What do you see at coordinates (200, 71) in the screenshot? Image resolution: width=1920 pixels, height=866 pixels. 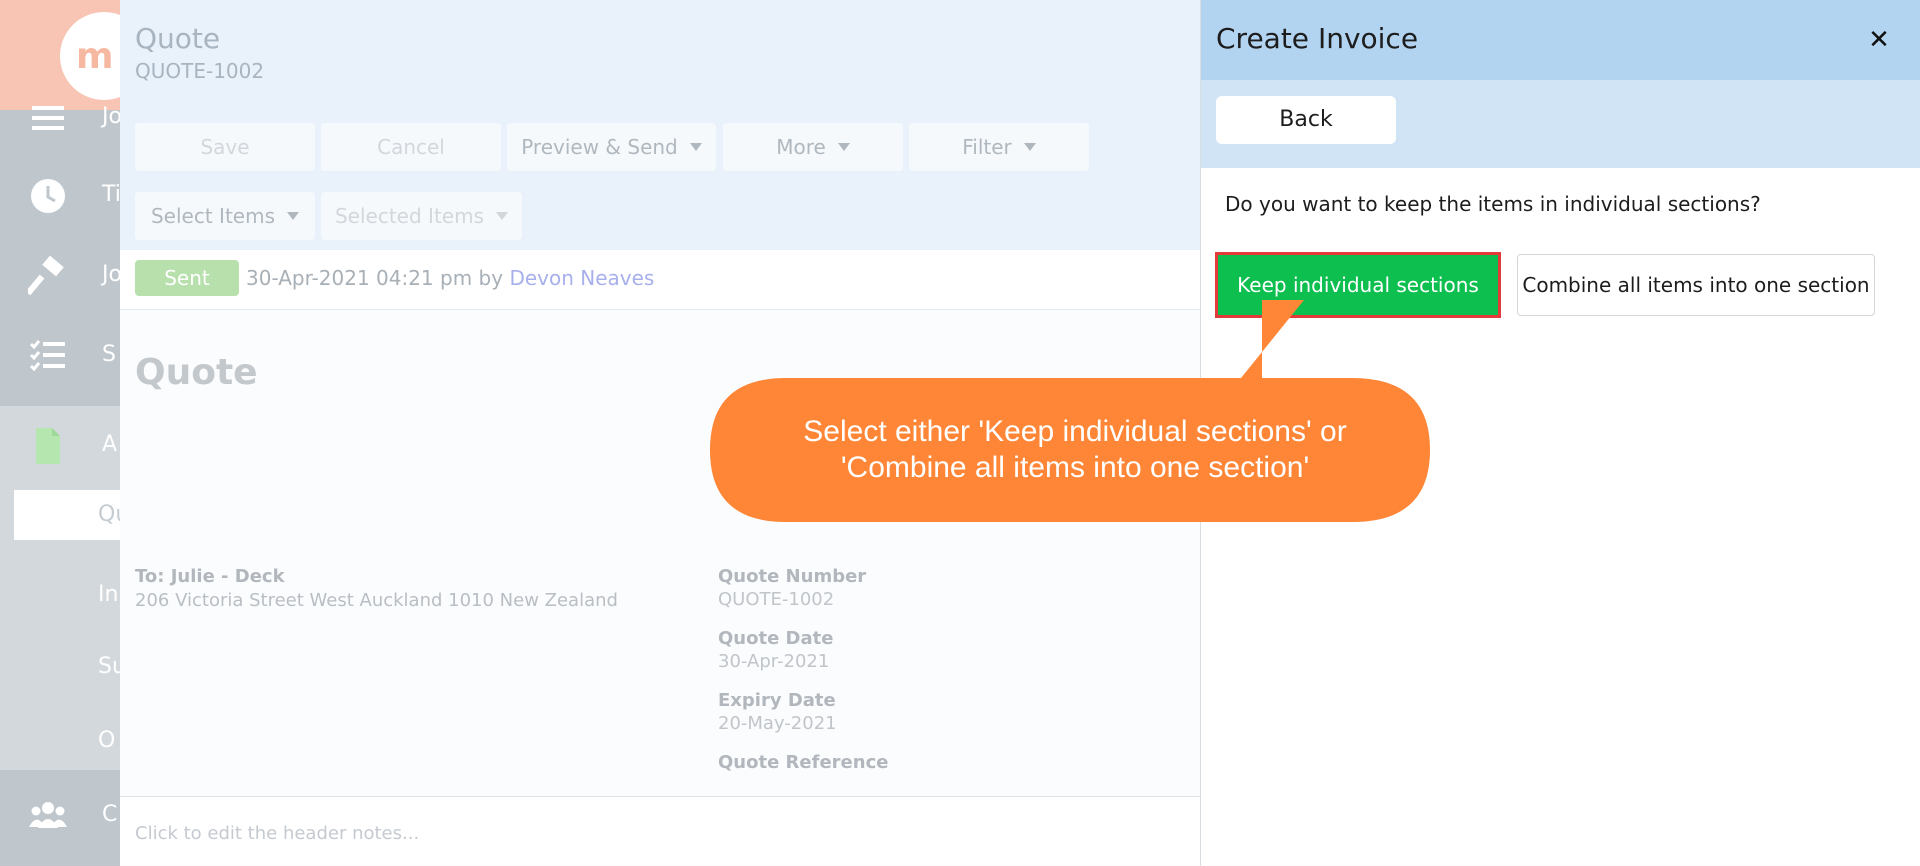 I see `quote-number: QUOTE-1002` at bounding box center [200, 71].